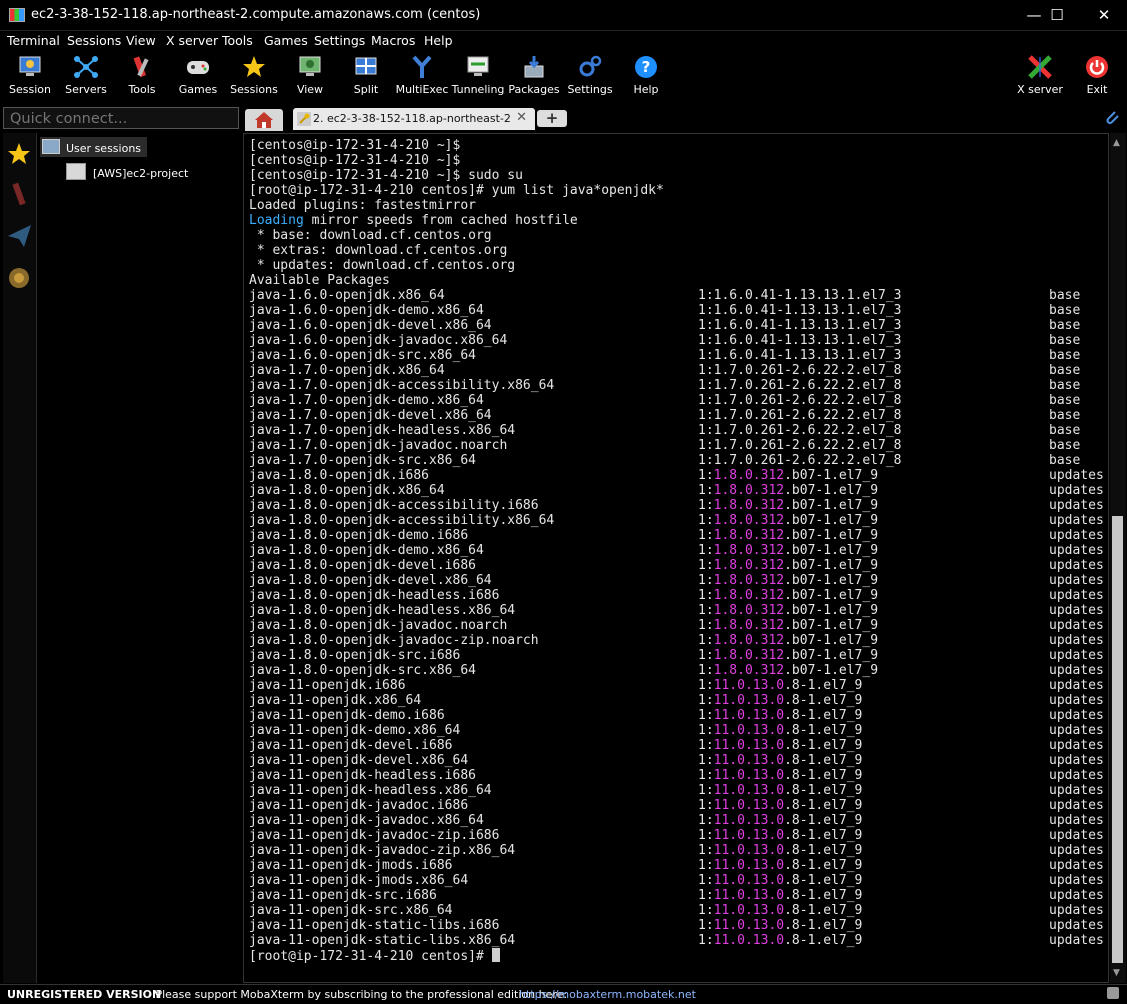 The height and width of the screenshot is (1004, 1127). Describe the element at coordinates (1057, 15) in the screenshot. I see `maximize-button: ☐` at that location.